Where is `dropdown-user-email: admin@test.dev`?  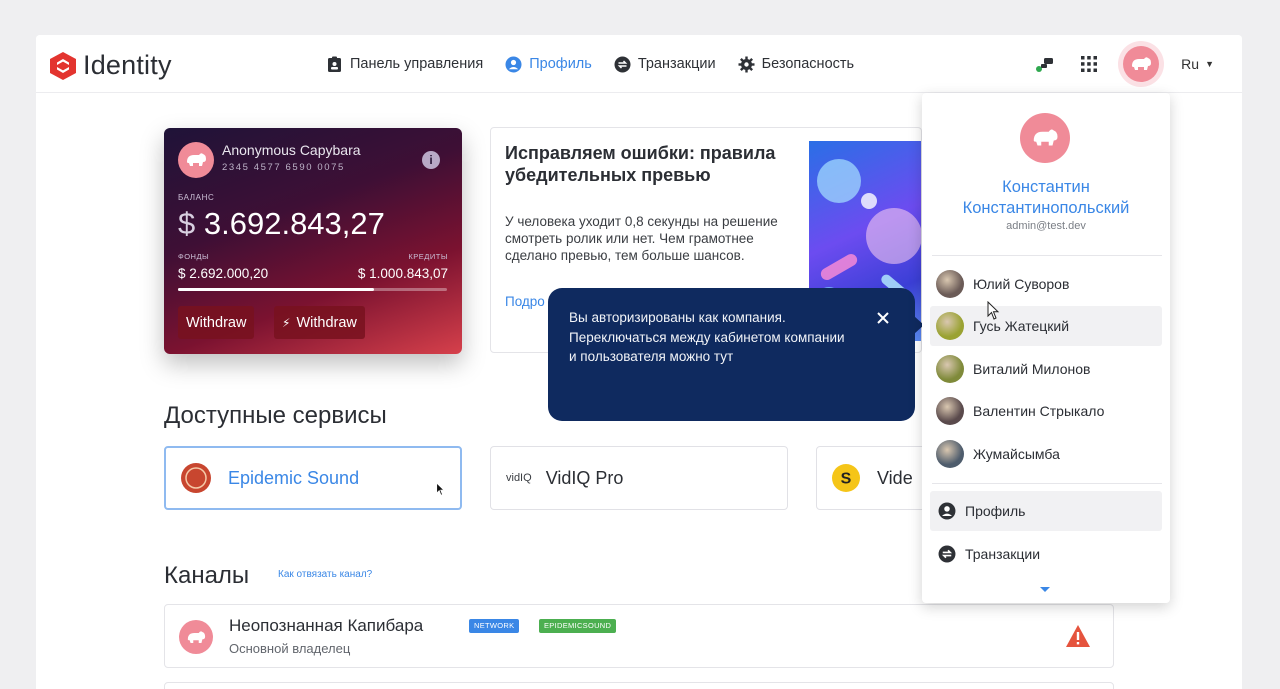 dropdown-user-email: admin@test.dev is located at coordinates (1046, 226).